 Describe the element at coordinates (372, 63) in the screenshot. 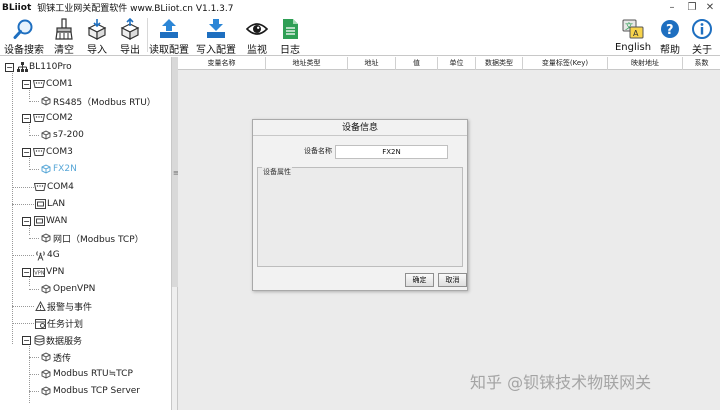

I see `col-address: 地址` at that location.